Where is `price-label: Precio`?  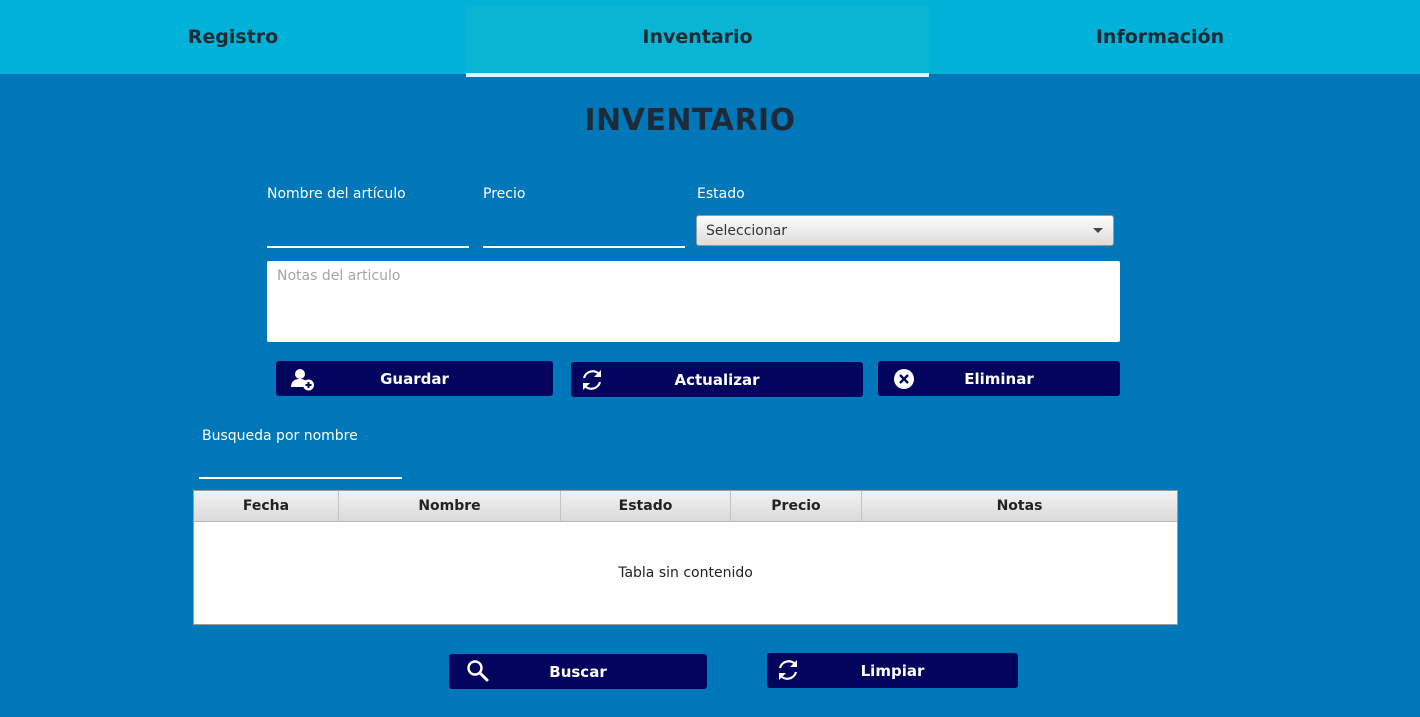 price-label: Precio is located at coordinates (504, 194).